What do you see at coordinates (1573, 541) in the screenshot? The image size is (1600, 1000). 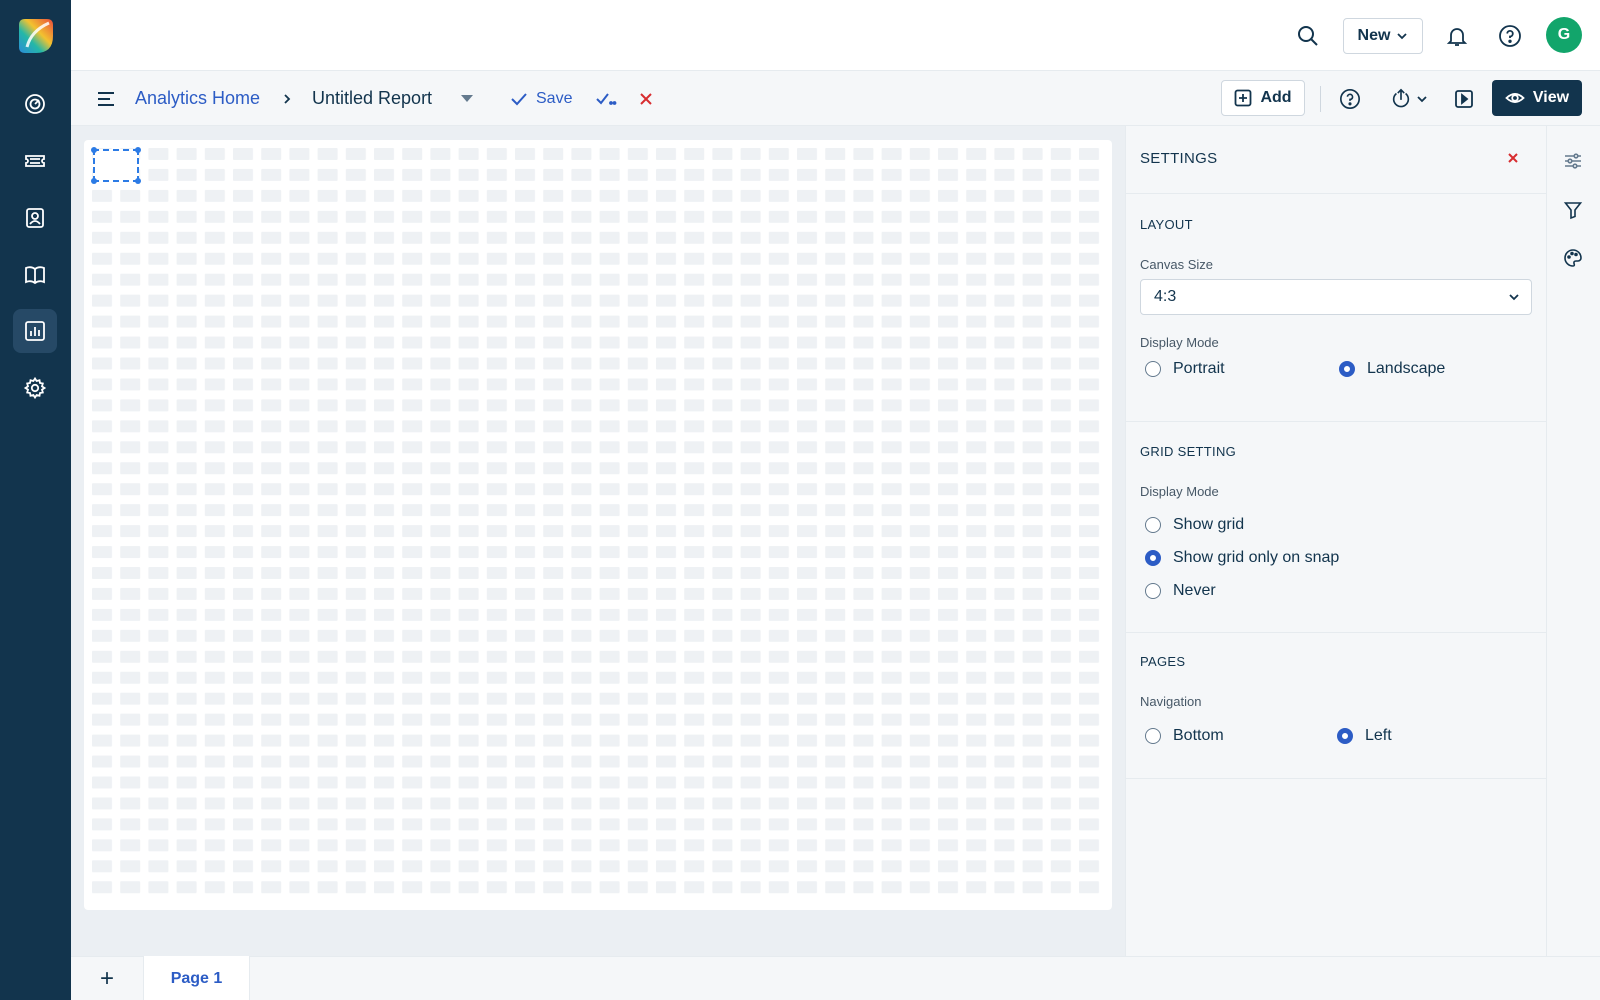 I see `right-tool-rail` at bounding box center [1573, 541].